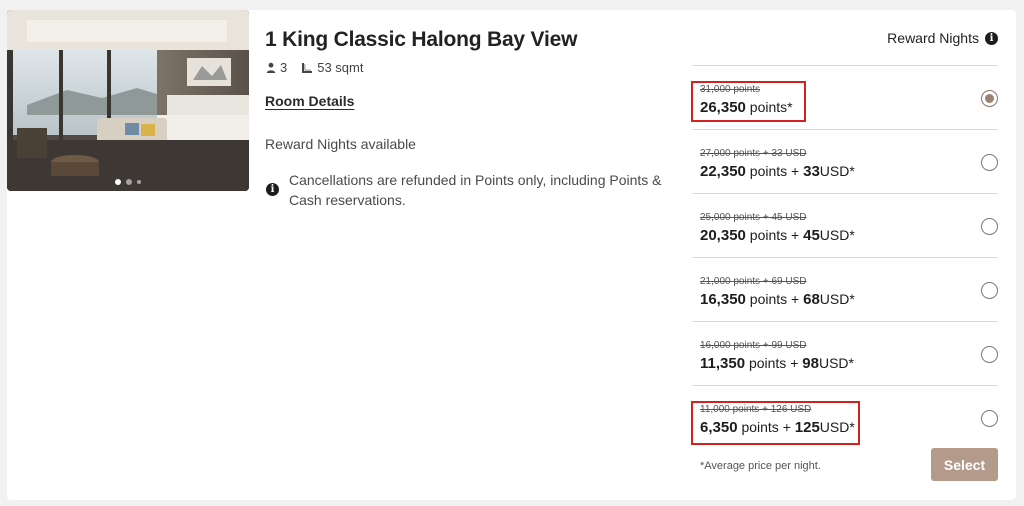 This screenshot has width=1024, height=506. I want to click on points-amount: 16,350, so click(723, 299).